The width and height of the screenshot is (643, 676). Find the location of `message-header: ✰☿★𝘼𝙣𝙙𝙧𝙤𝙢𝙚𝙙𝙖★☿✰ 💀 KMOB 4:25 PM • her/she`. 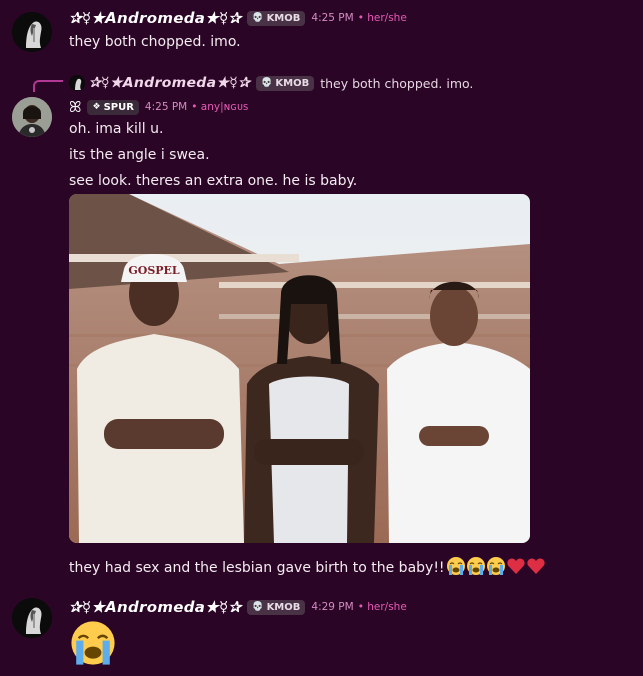

message-header: ✰☿★𝘼𝙣𝙙𝙧𝙤𝙢𝙚𝙙𝙖★☿✰ 💀 KMOB 4:25 PM • her/she is located at coordinates (238, 18).